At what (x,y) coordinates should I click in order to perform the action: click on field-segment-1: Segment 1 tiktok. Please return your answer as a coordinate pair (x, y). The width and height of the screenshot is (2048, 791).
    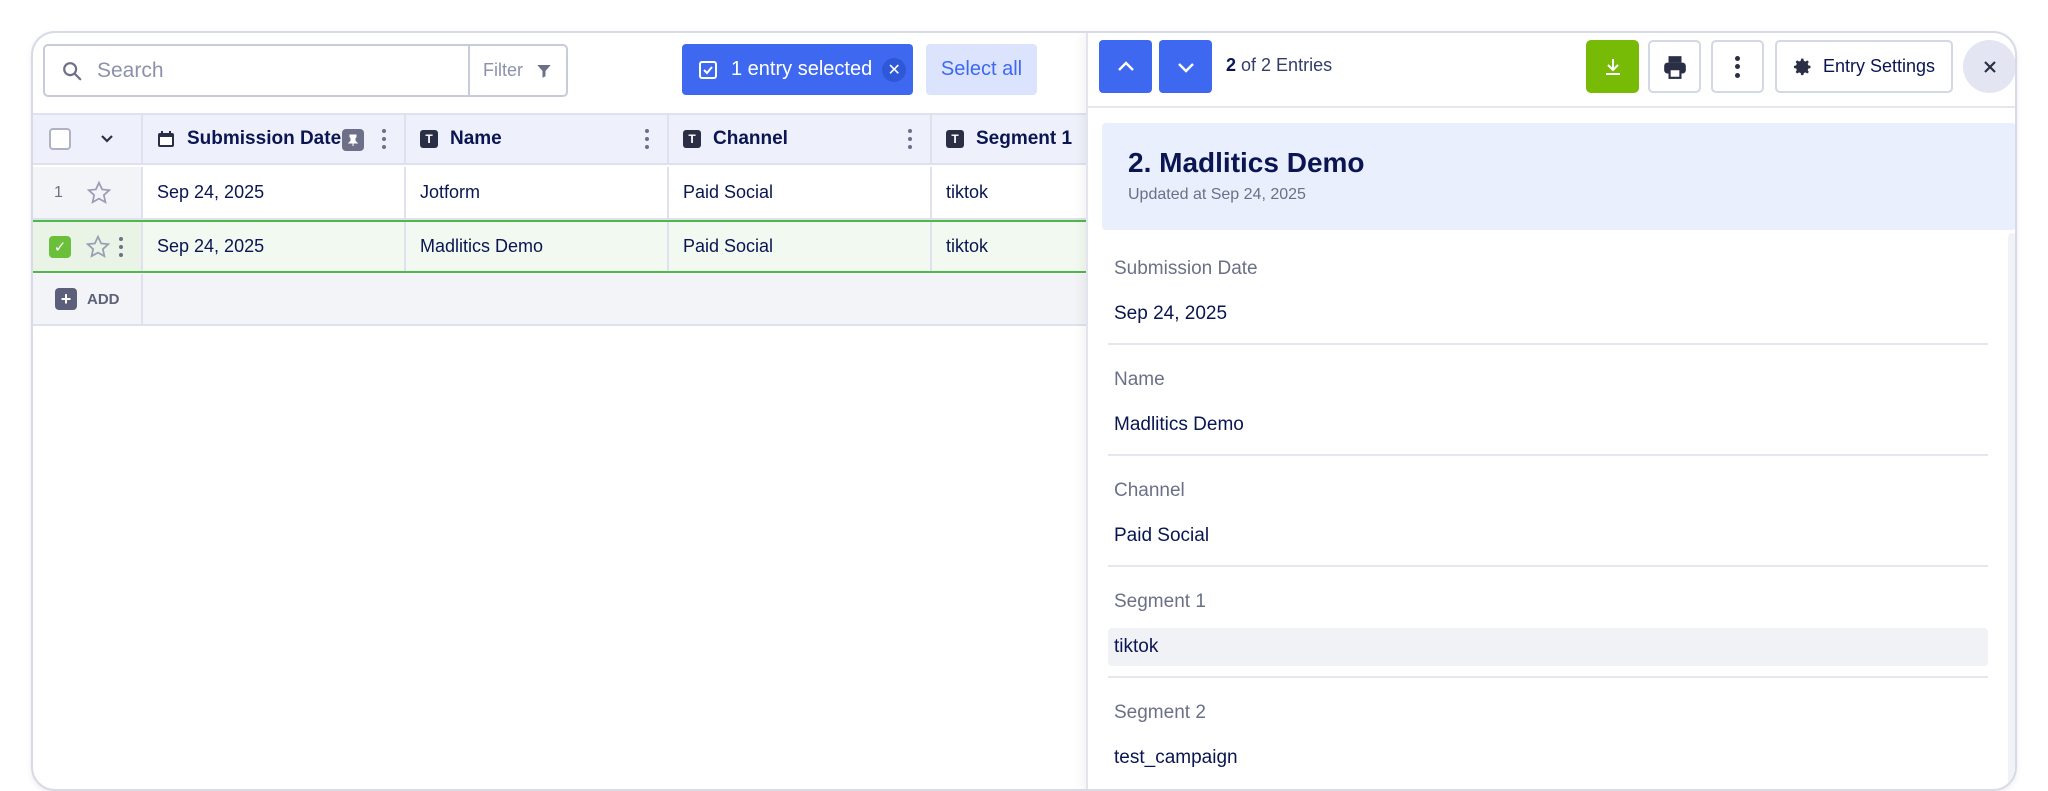
    Looking at the image, I should click on (1548, 634).